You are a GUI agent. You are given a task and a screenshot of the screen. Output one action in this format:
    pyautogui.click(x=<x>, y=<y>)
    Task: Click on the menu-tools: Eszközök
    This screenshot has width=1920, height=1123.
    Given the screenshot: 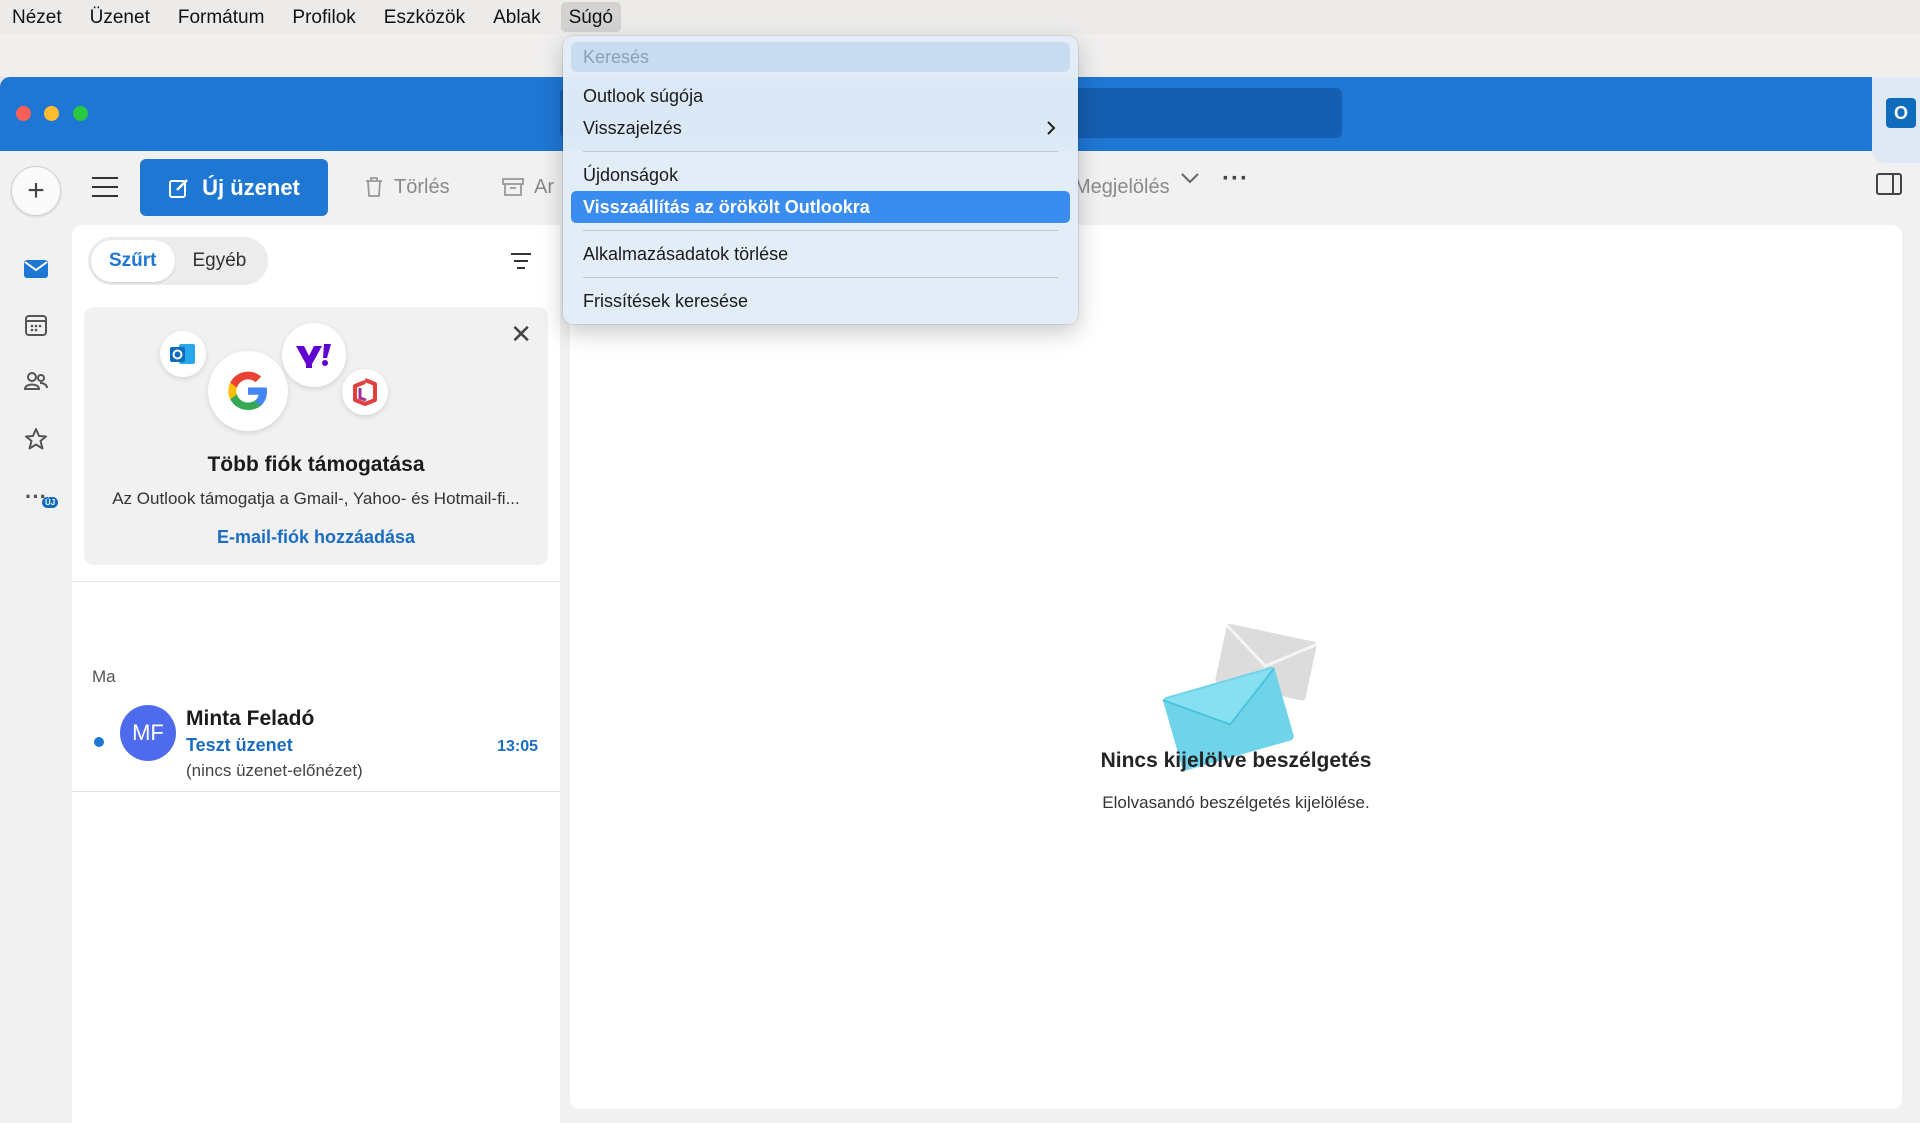 What is the action you would take?
    pyautogui.click(x=424, y=17)
    